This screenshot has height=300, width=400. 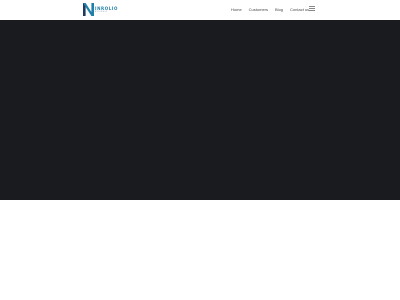 What do you see at coordinates (279, 10) in the screenshot?
I see `nav-blog: Blog` at bounding box center [279, 10].